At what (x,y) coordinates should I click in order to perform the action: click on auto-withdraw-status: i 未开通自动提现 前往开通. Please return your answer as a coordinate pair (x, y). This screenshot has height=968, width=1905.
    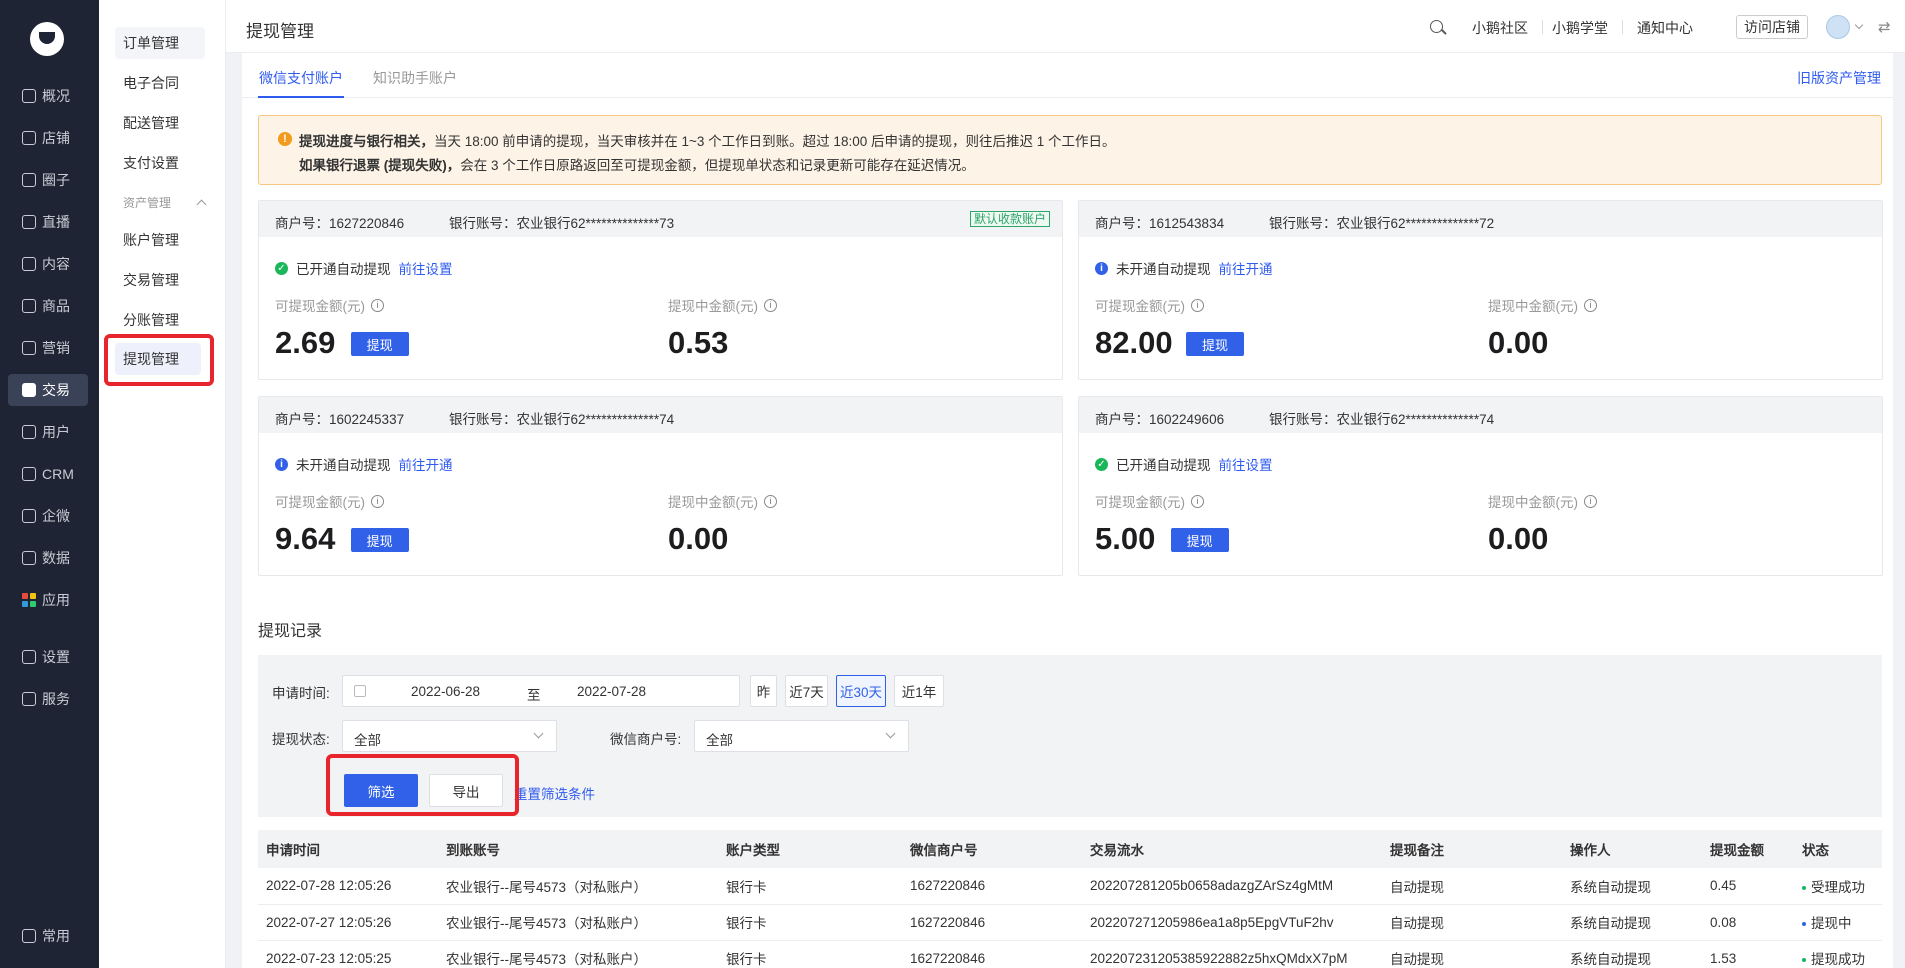
    Looking at the image, I should click on (1184, 268).